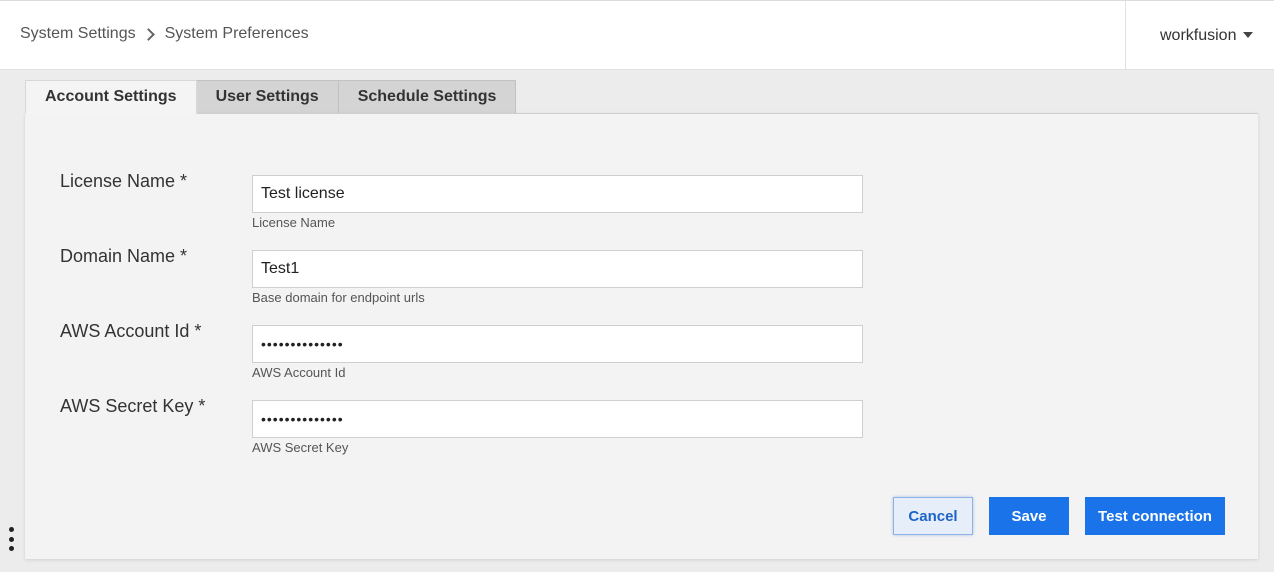 The image size is (1274, 572). I want to click on tab-user-settings: User Settings, so click(267, 97).